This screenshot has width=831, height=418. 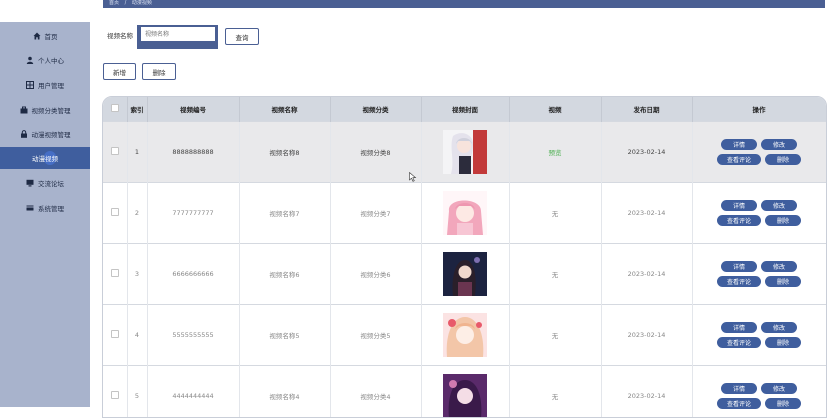 I want to click on sidebar-item-anime-video: 动漫视频, so click(x=45, y=158).